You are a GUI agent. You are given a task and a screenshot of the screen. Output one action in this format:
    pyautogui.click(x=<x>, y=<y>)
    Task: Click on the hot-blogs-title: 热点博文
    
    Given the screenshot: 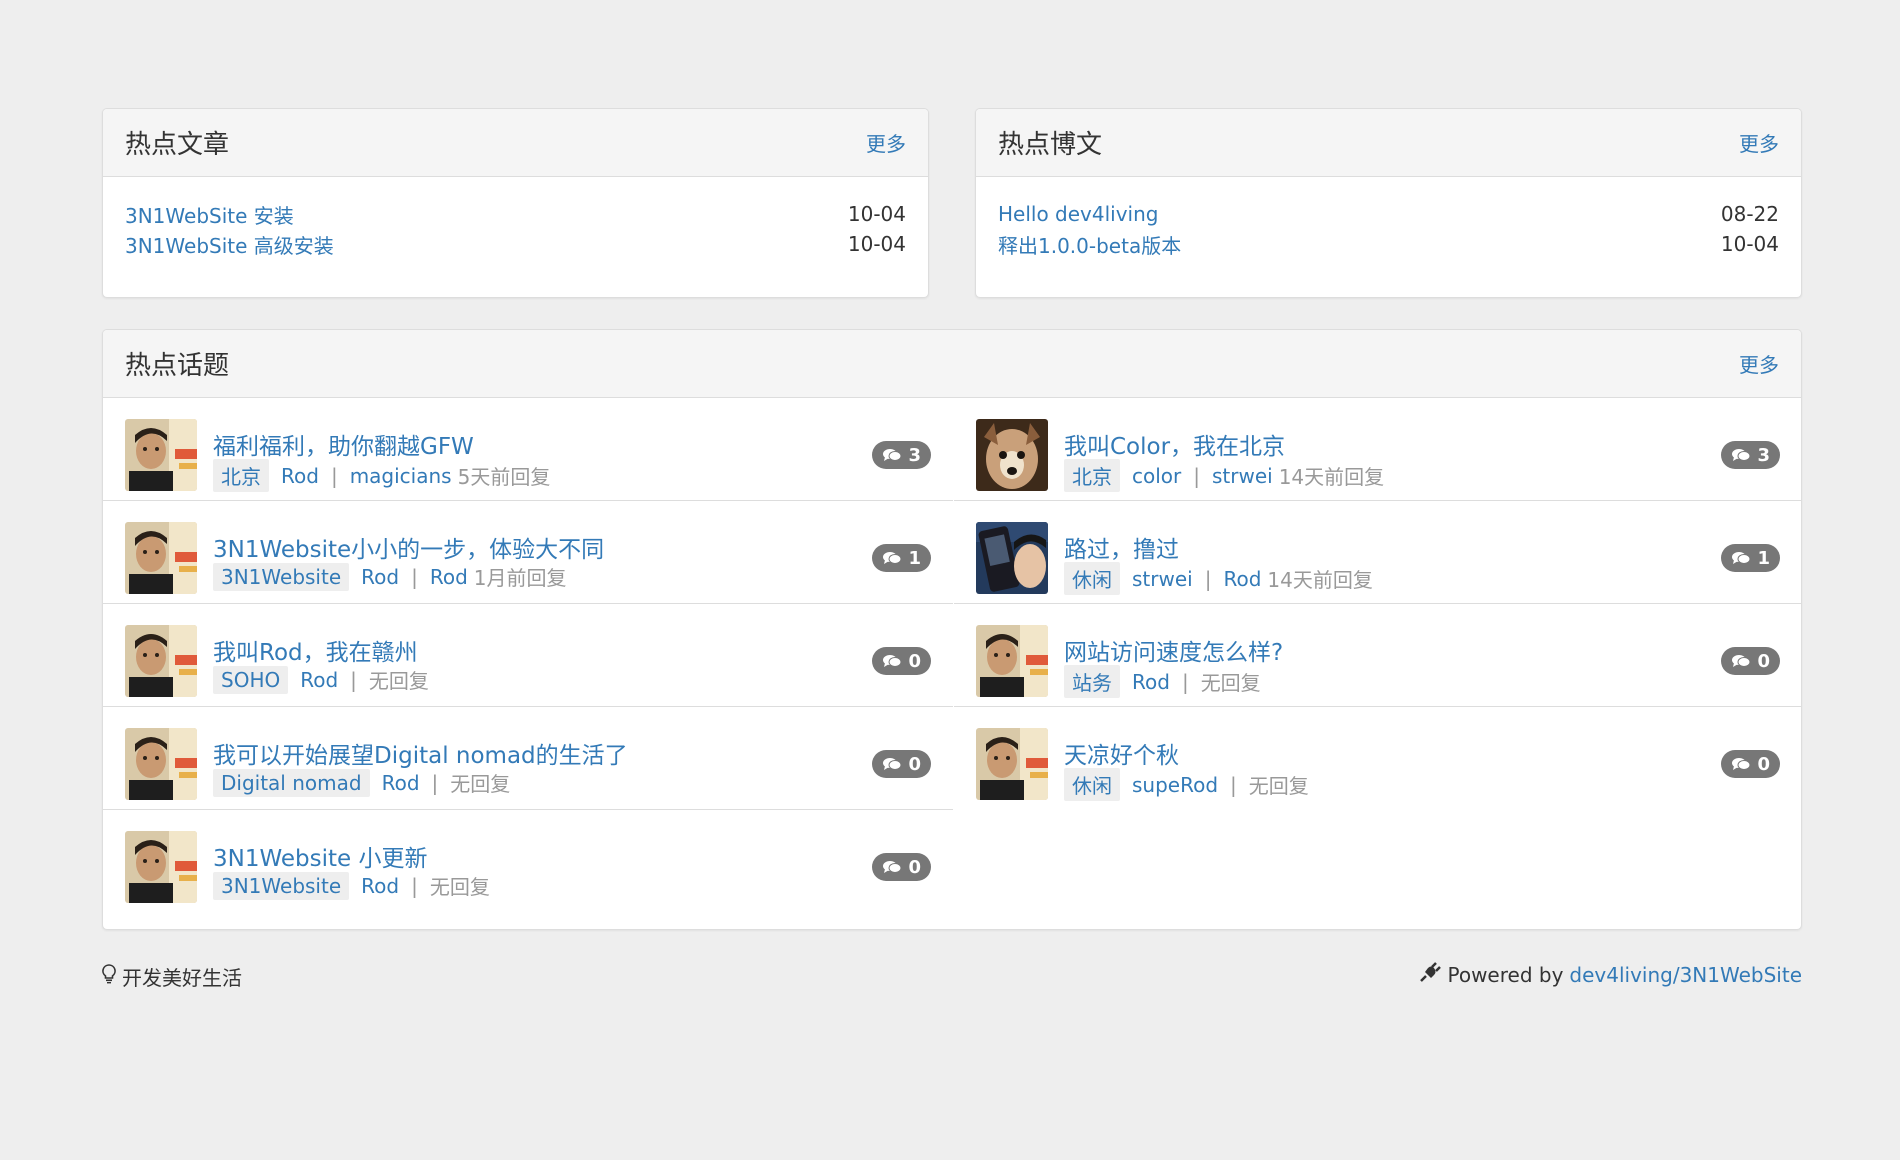 What is the action you would take?
    pyautogui.click(x=1050, y=145)
    